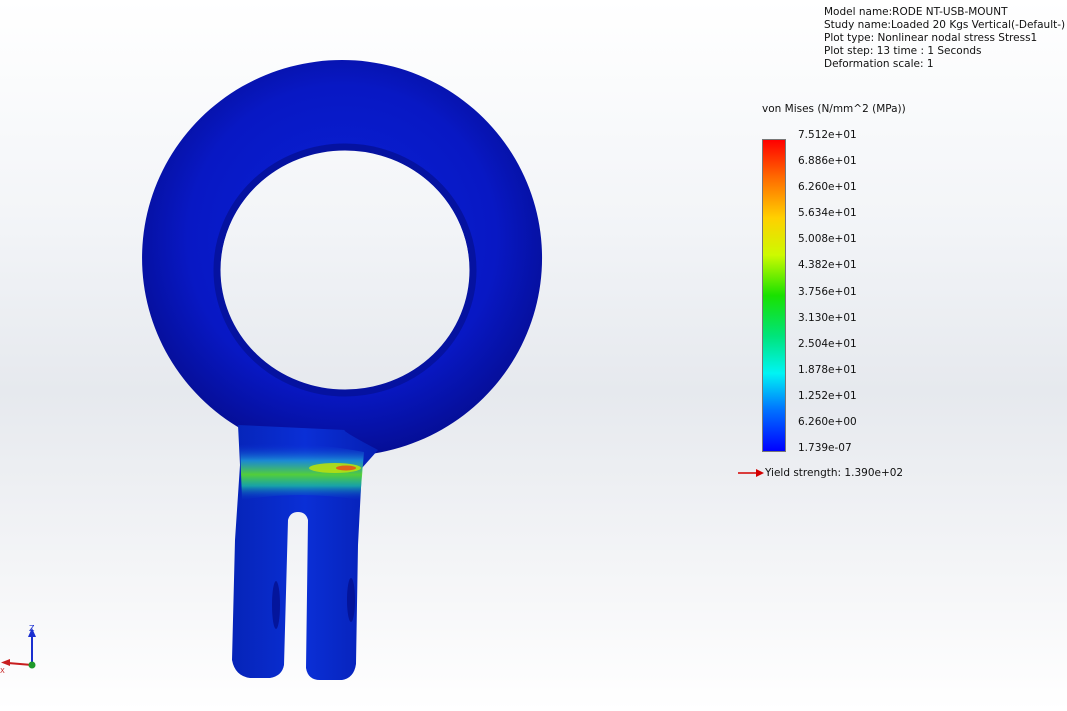 The width and height of the screenshot is (1067, 711). What do you see at coordinates (827, 369) in the screenshot?
I see `legend-tick: 1.878e+01` at bounding box center [827, 369].